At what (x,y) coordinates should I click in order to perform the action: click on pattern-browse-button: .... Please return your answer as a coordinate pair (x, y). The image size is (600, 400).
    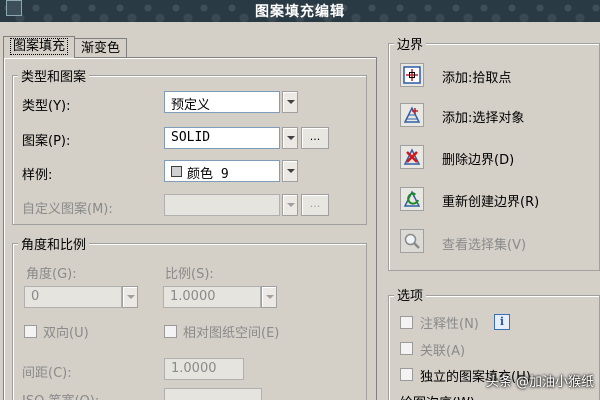
    Looking at the image, I should click on (315, 138).